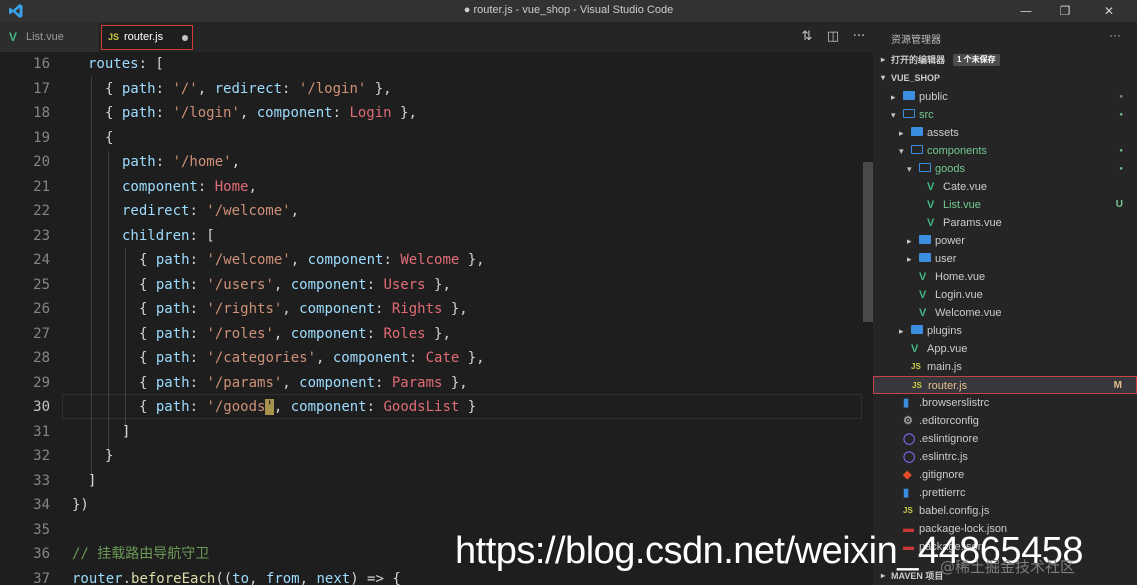 The width and height of the screenshot is (1137, 585). I want to click on close-button: ✕, so click(1109, 11).